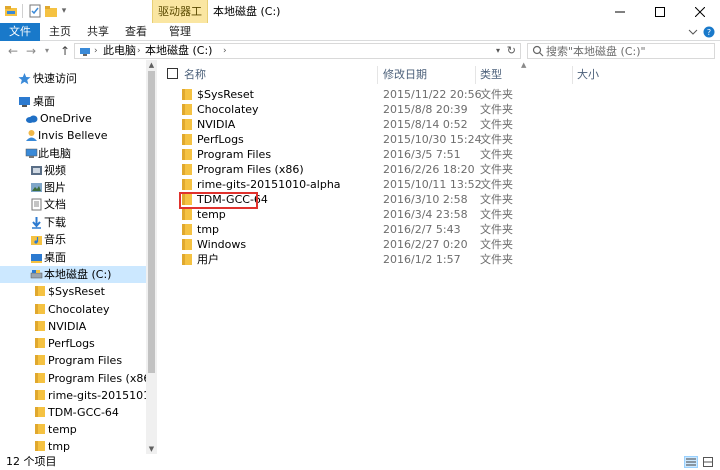 The width and height of the screenshot is (720, 470). I want to click on nav-item-label: PerfLogs, so click(71, 343).